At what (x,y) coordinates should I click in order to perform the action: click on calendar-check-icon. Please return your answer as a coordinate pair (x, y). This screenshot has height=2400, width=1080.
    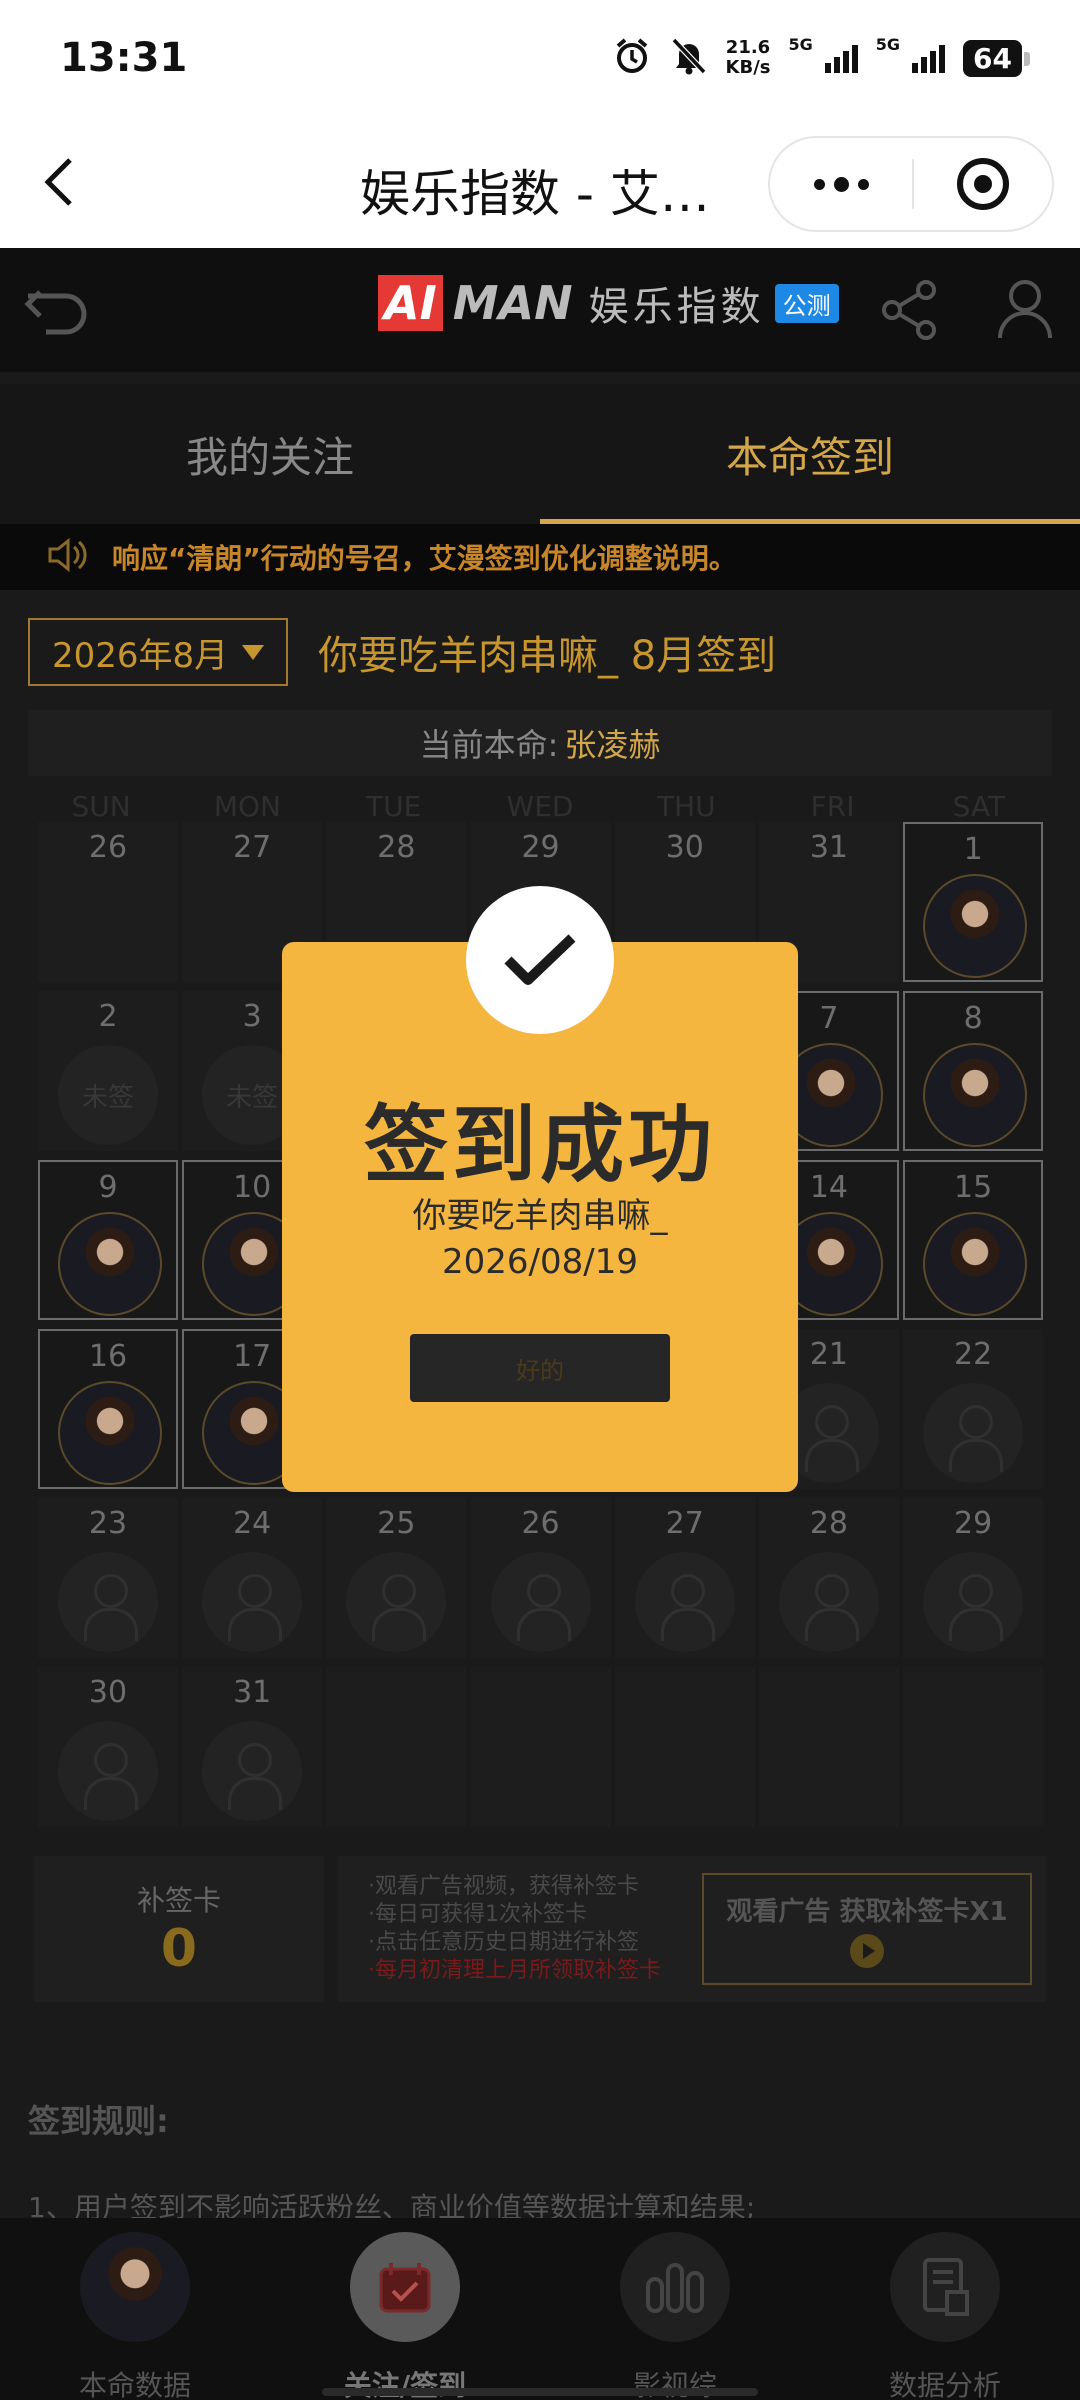
    Looking at the image, I should click on (405, 2287).